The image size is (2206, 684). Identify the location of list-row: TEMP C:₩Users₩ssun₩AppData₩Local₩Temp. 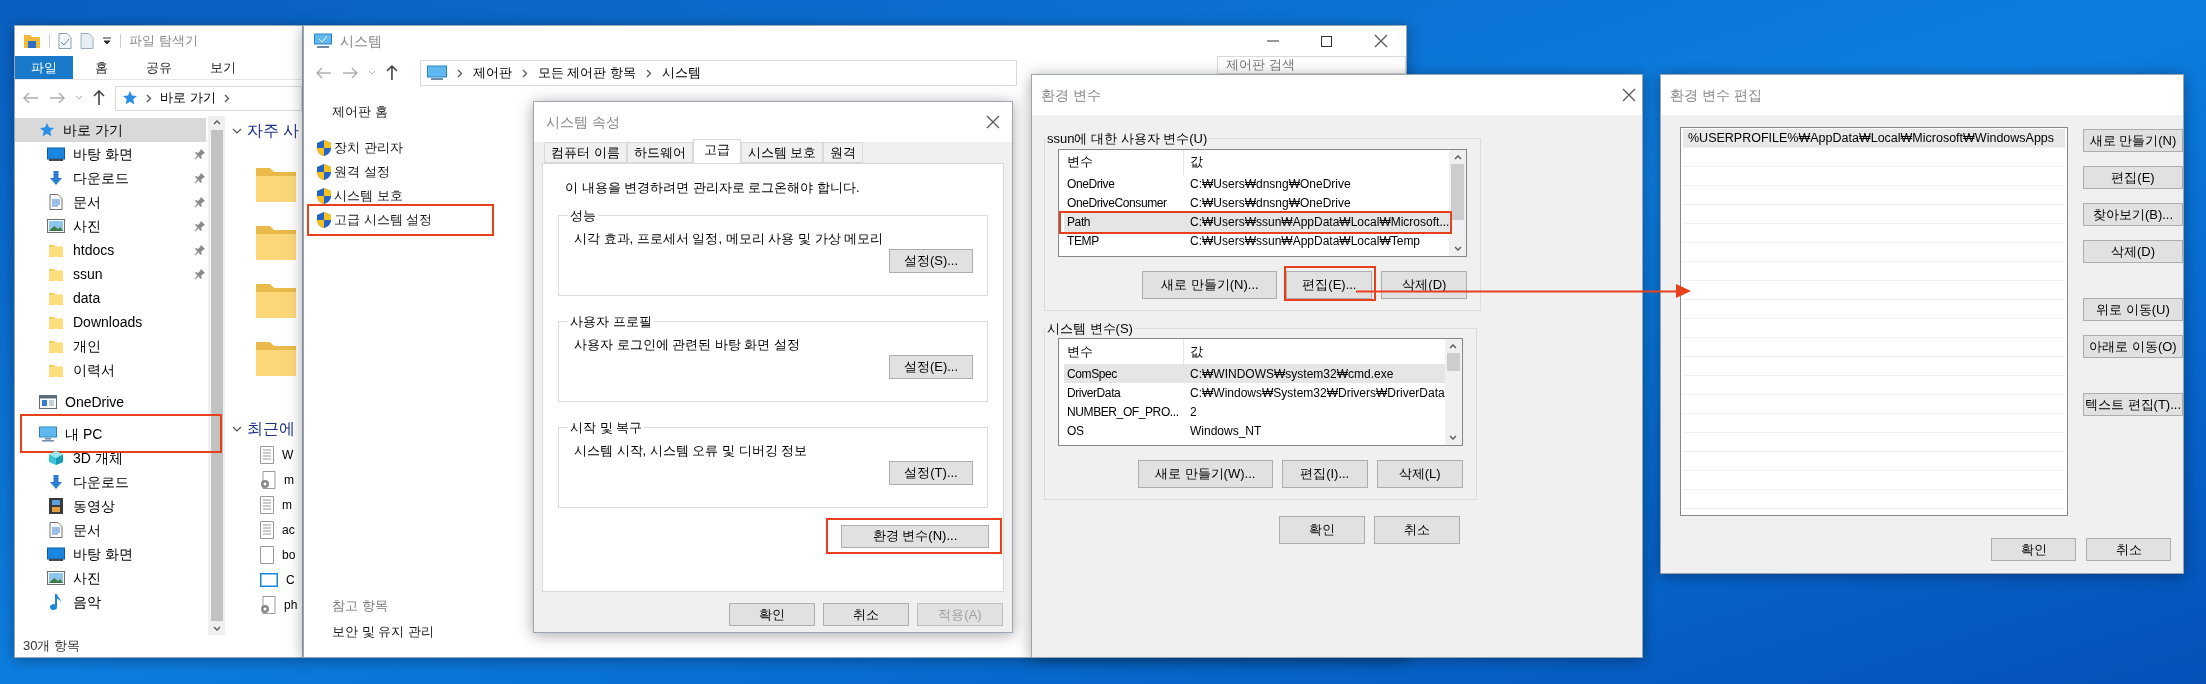
(1257, 241).